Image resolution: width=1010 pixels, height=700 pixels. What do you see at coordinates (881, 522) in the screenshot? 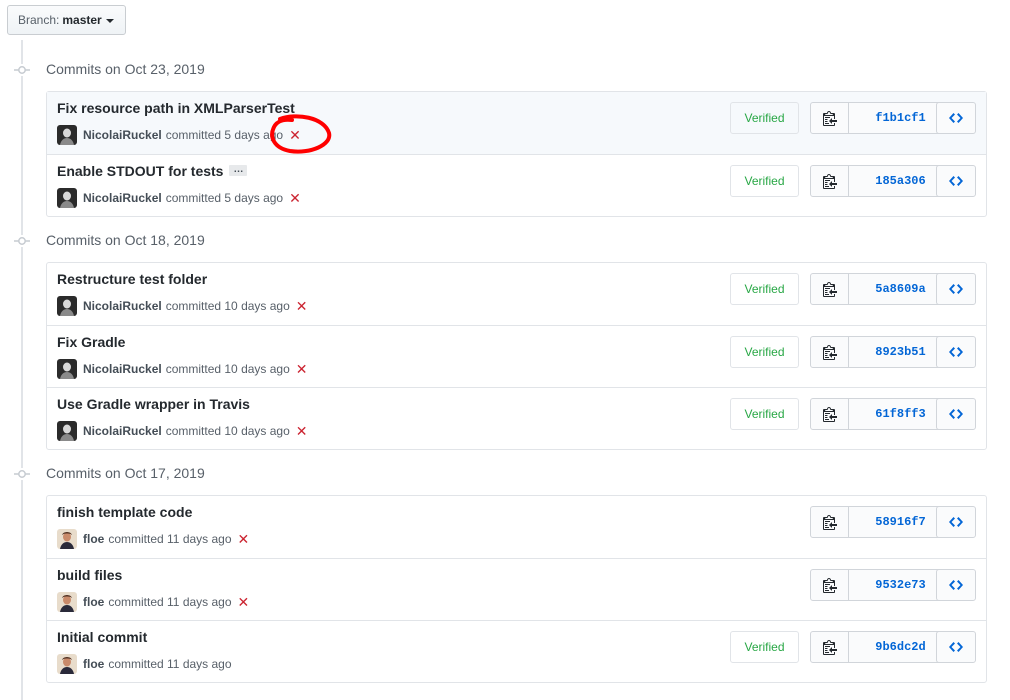
I see `sha-button-group: 58916f7` at bounding box center [881, 522].